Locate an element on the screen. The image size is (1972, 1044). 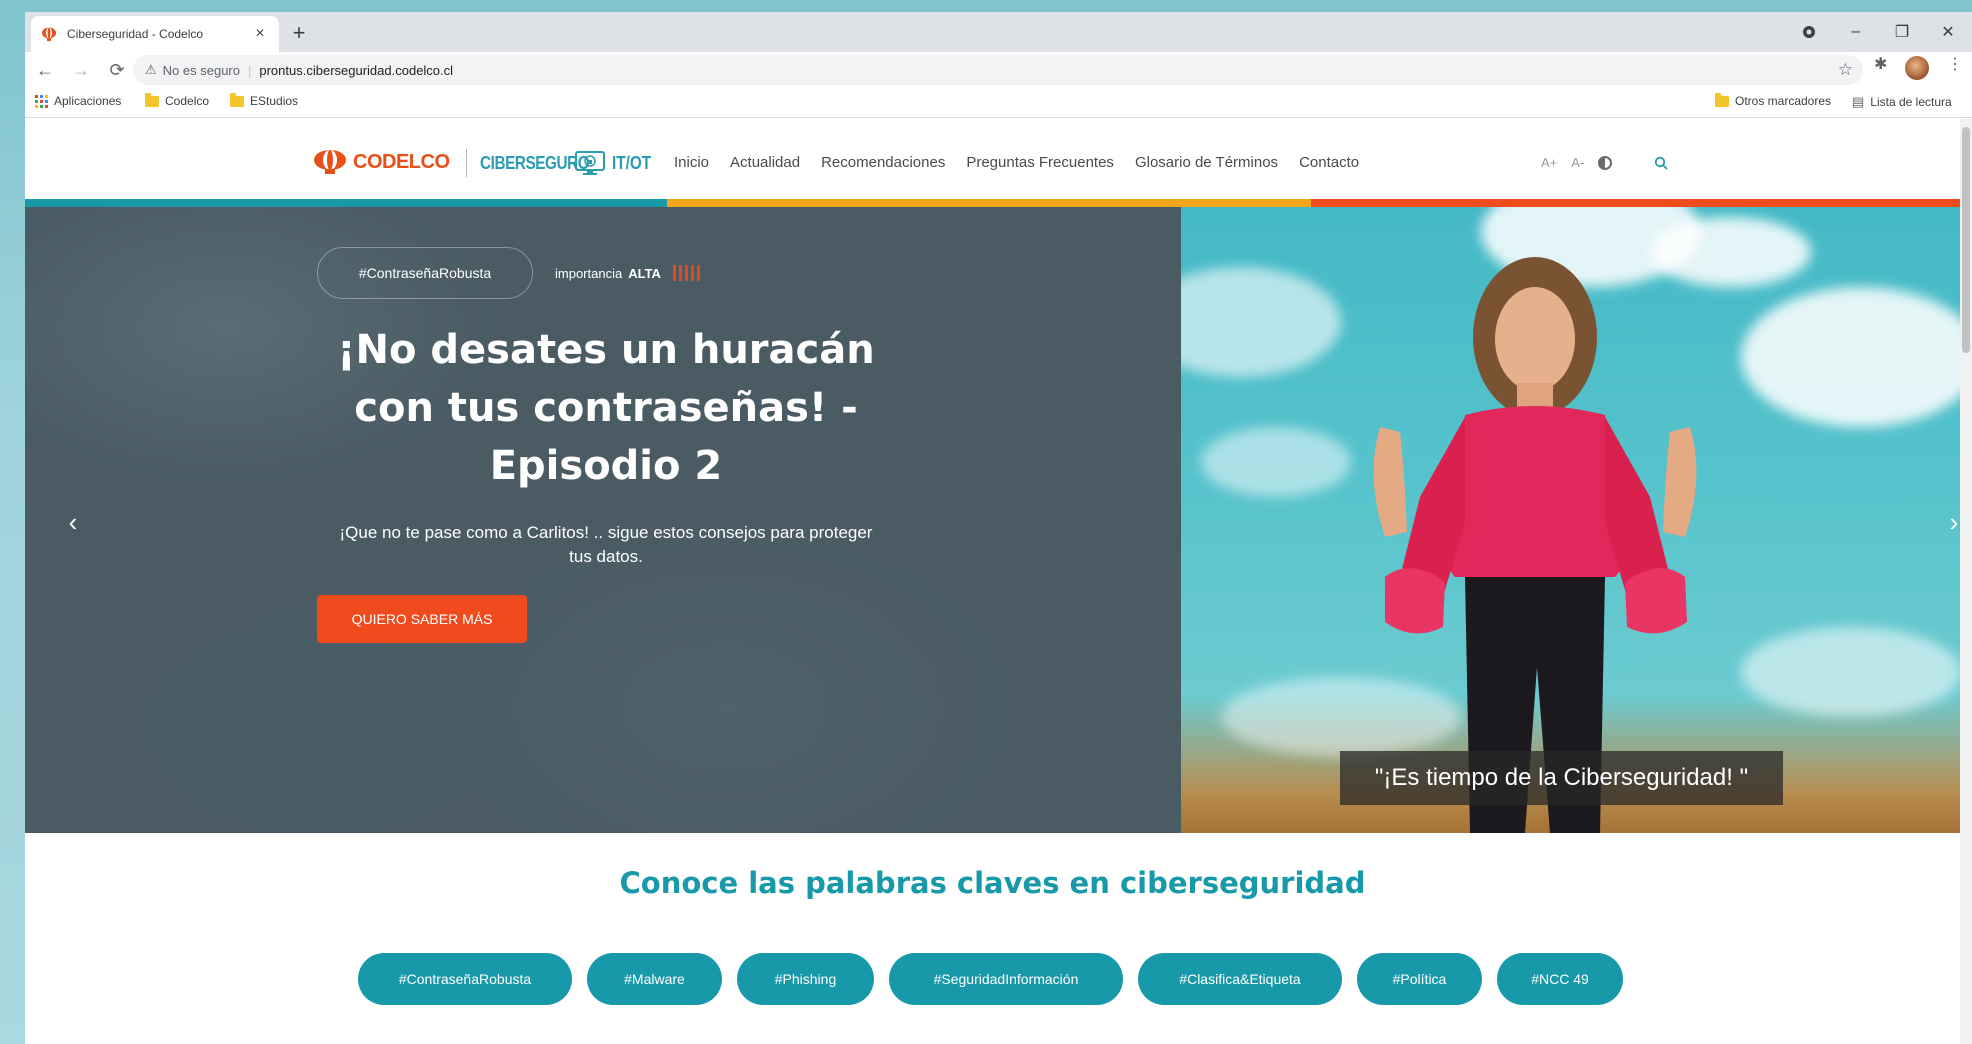
tab-close-icon: × is located at coordinates (260, 34).